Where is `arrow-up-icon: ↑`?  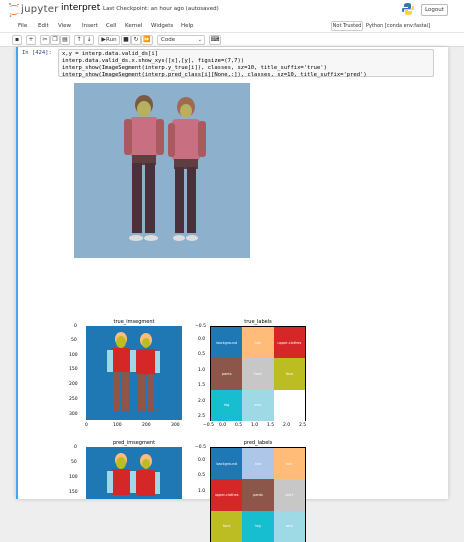
arrow-up-icon: ↑ is located at coordinates (79, 39).